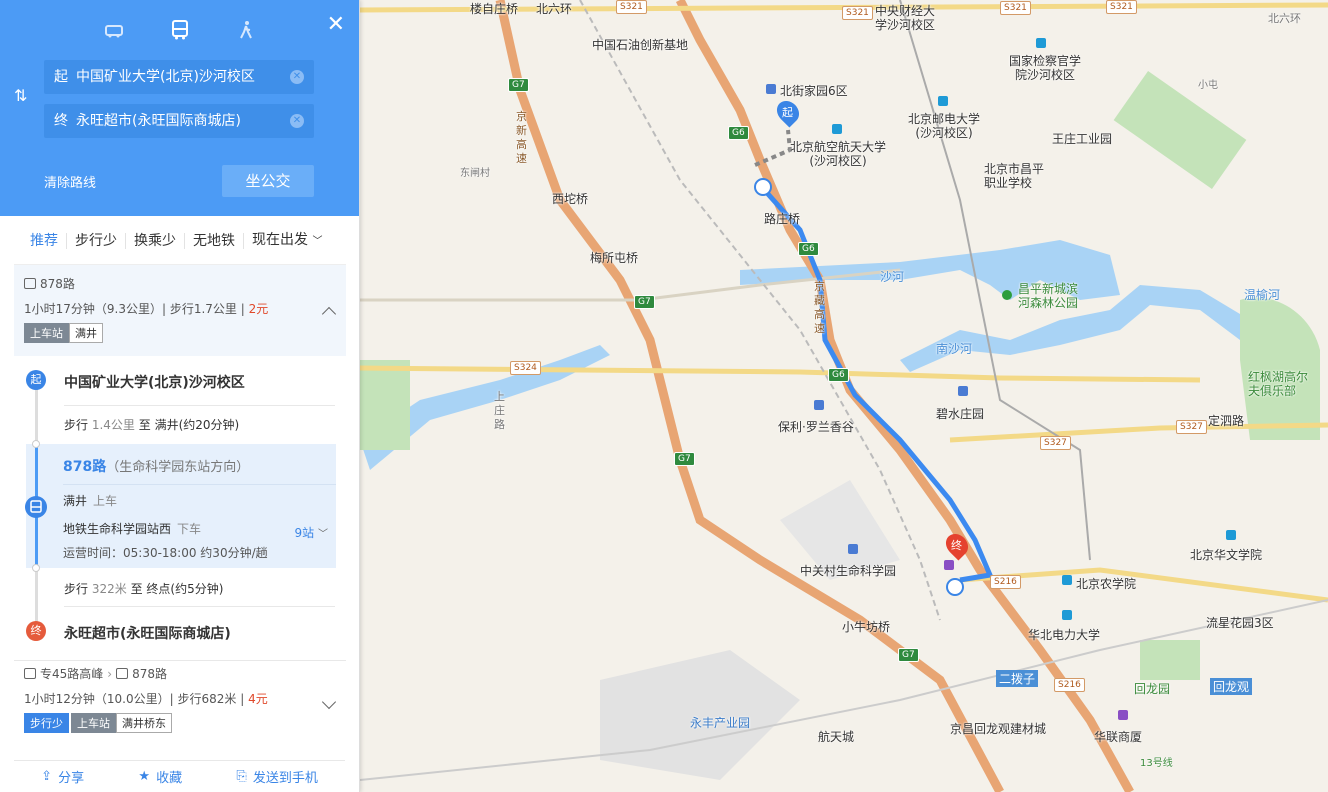  What do you see at coordinates (71, 778) in the screenshot?
I see `share-label: 分享` at bounding box center [71, 778].